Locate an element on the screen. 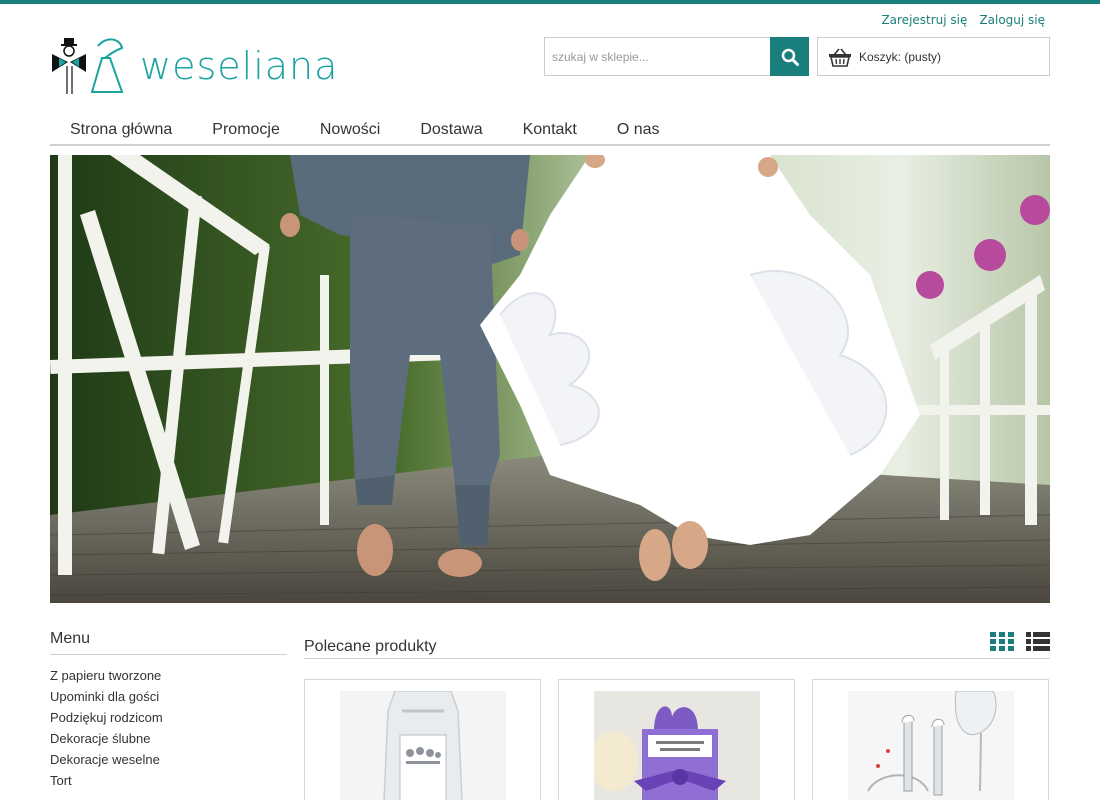 This screenshot has width=1100, height=800. nav-item-new: Nowości is located at coordinates (350, 129).